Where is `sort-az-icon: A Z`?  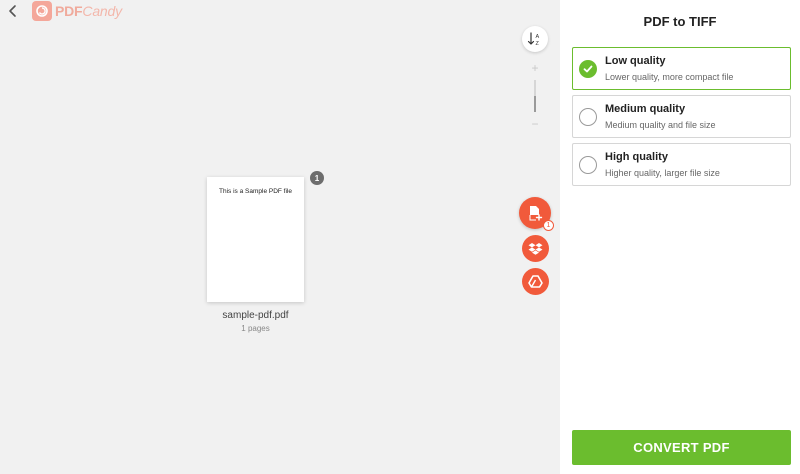 sort-az-icon: A Z is located at coordinates (533, 39).